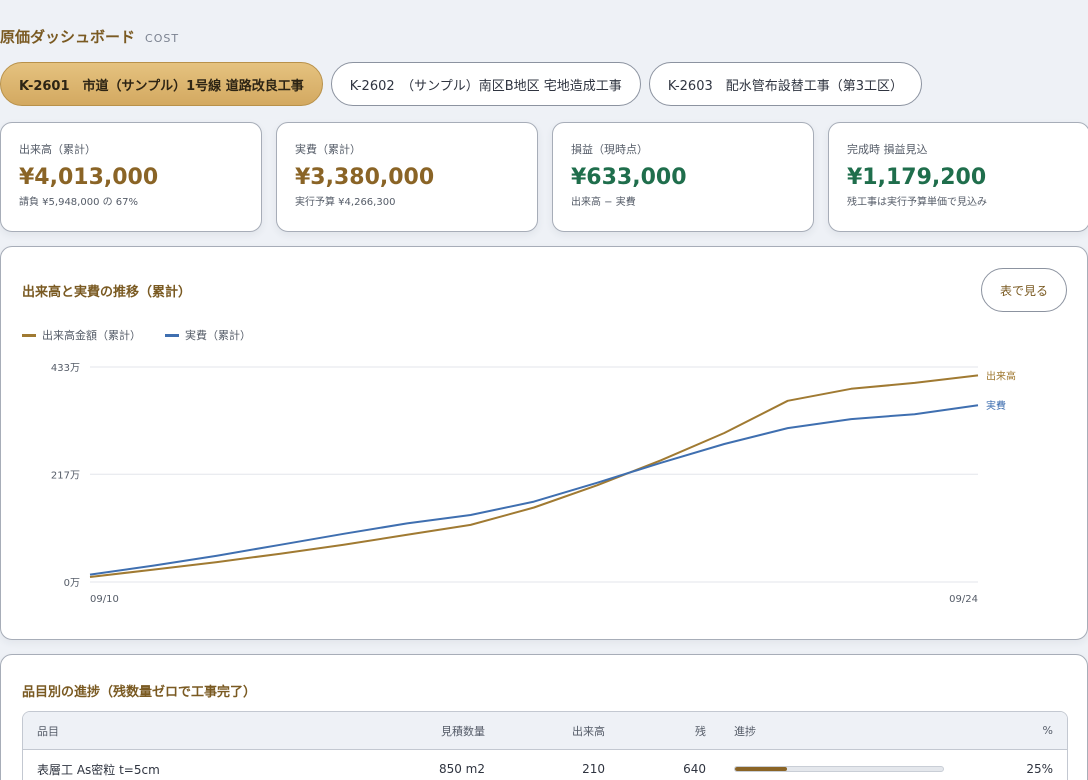 The image size is (1088, 780). I want to click on card-value: ¥4,013,000, so click(89, 177).